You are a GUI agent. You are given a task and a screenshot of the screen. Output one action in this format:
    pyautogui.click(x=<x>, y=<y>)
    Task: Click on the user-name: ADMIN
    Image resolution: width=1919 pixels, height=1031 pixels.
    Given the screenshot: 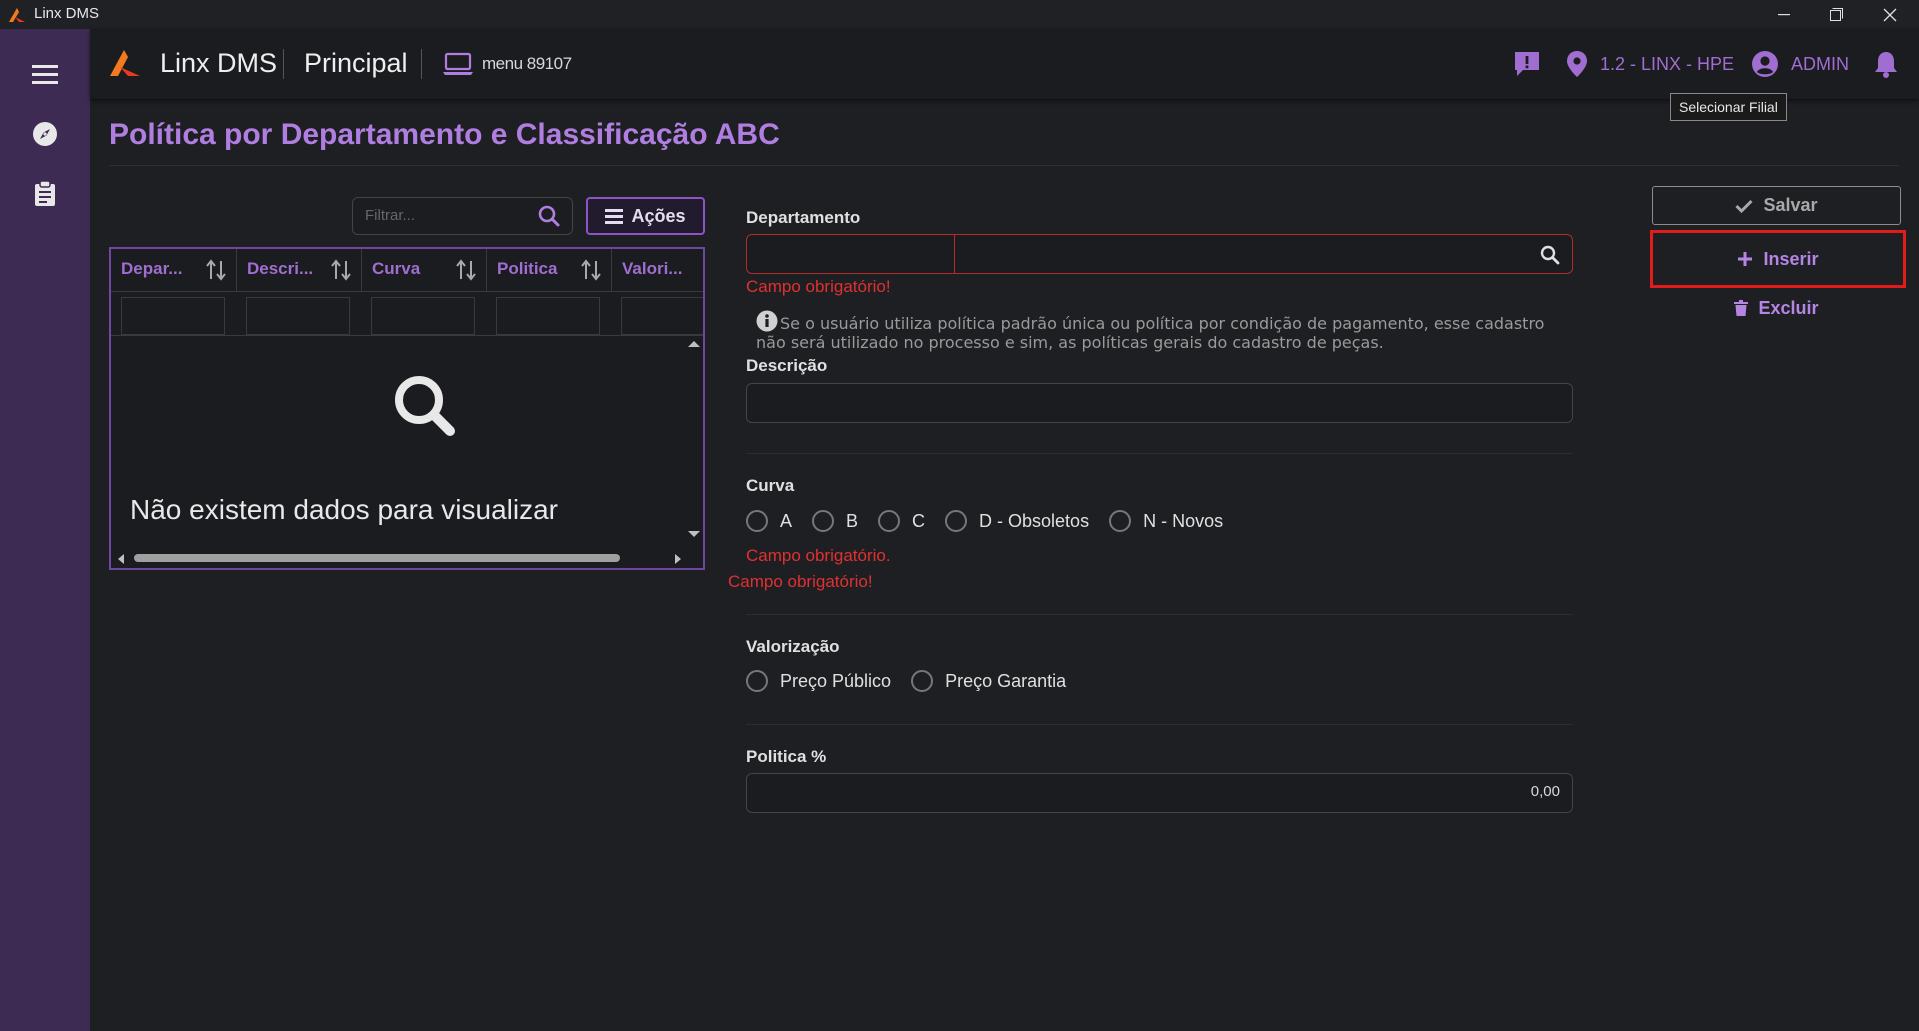 What is the action you would take?
    pyautogui.click(x=1820, y=64)
    